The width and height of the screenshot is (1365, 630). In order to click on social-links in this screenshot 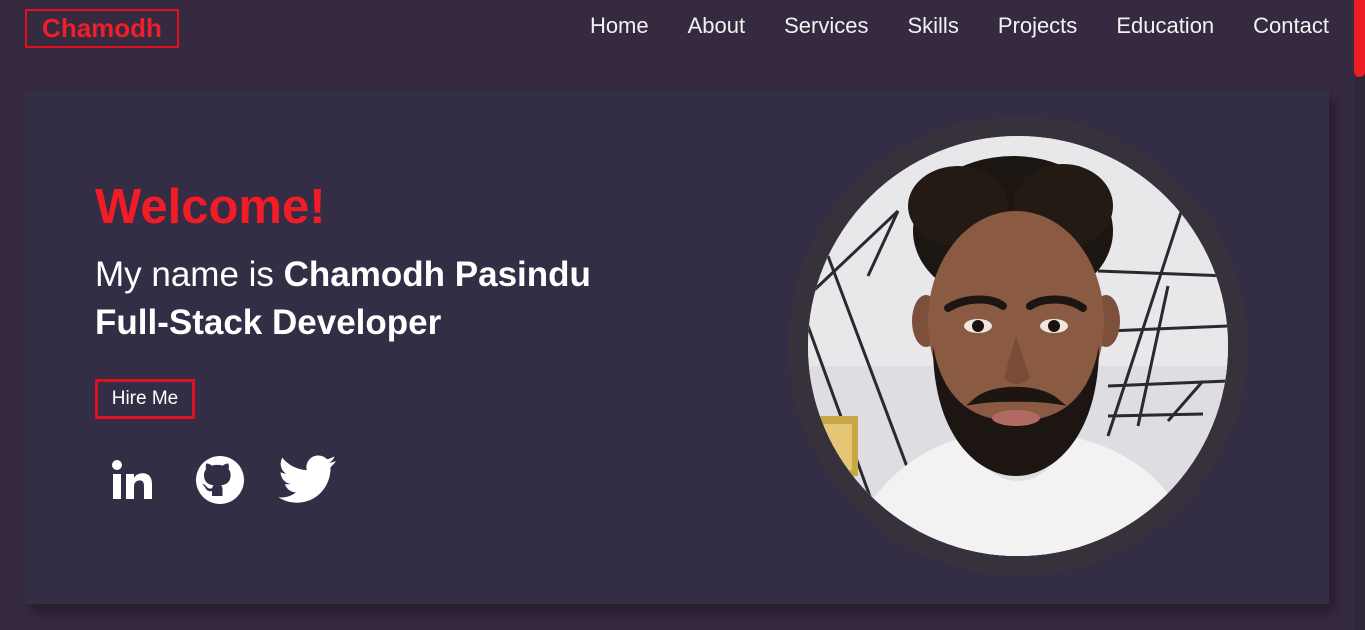, I will do `click(234, 480)`.